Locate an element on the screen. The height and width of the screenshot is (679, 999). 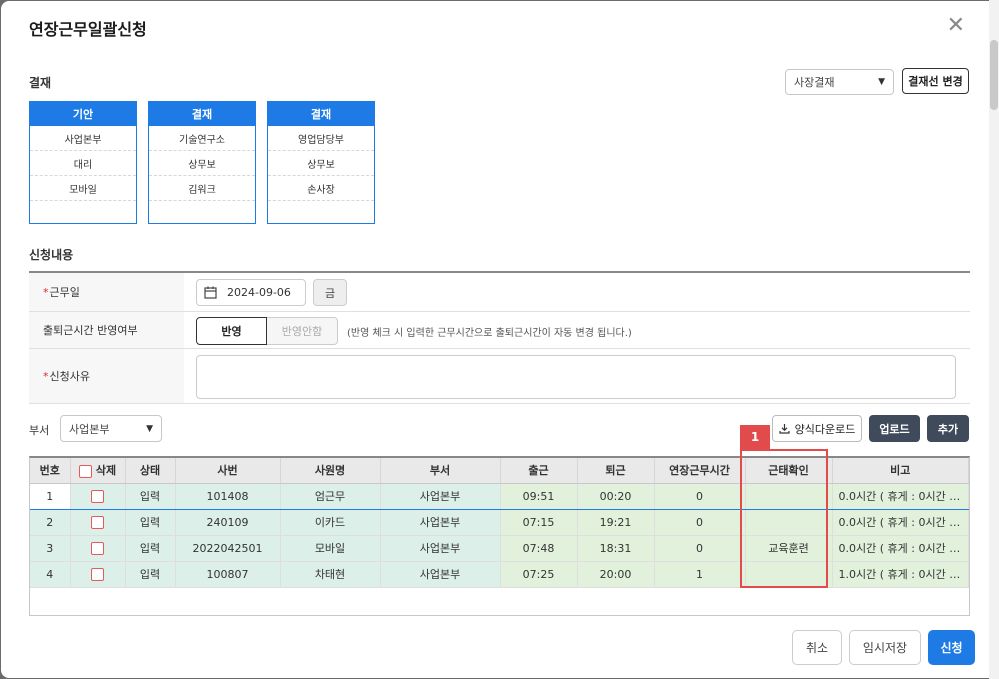
approval-line-select: 사장결재 ▼ is located at coordinates (839, 82).